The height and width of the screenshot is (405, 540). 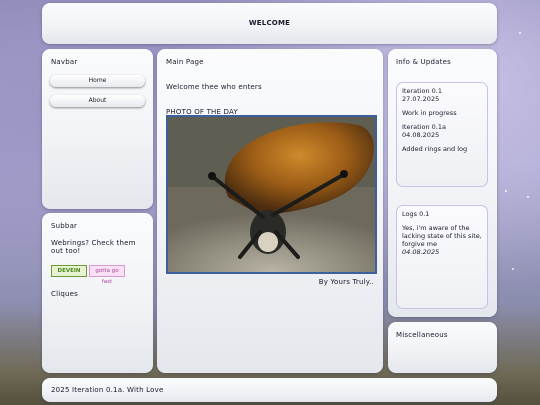 What do you see at coordinates (93, 247) in the screenshot?
I see `webrings-text: Webrings? Check them out too!` at bounding box center [93, 247].